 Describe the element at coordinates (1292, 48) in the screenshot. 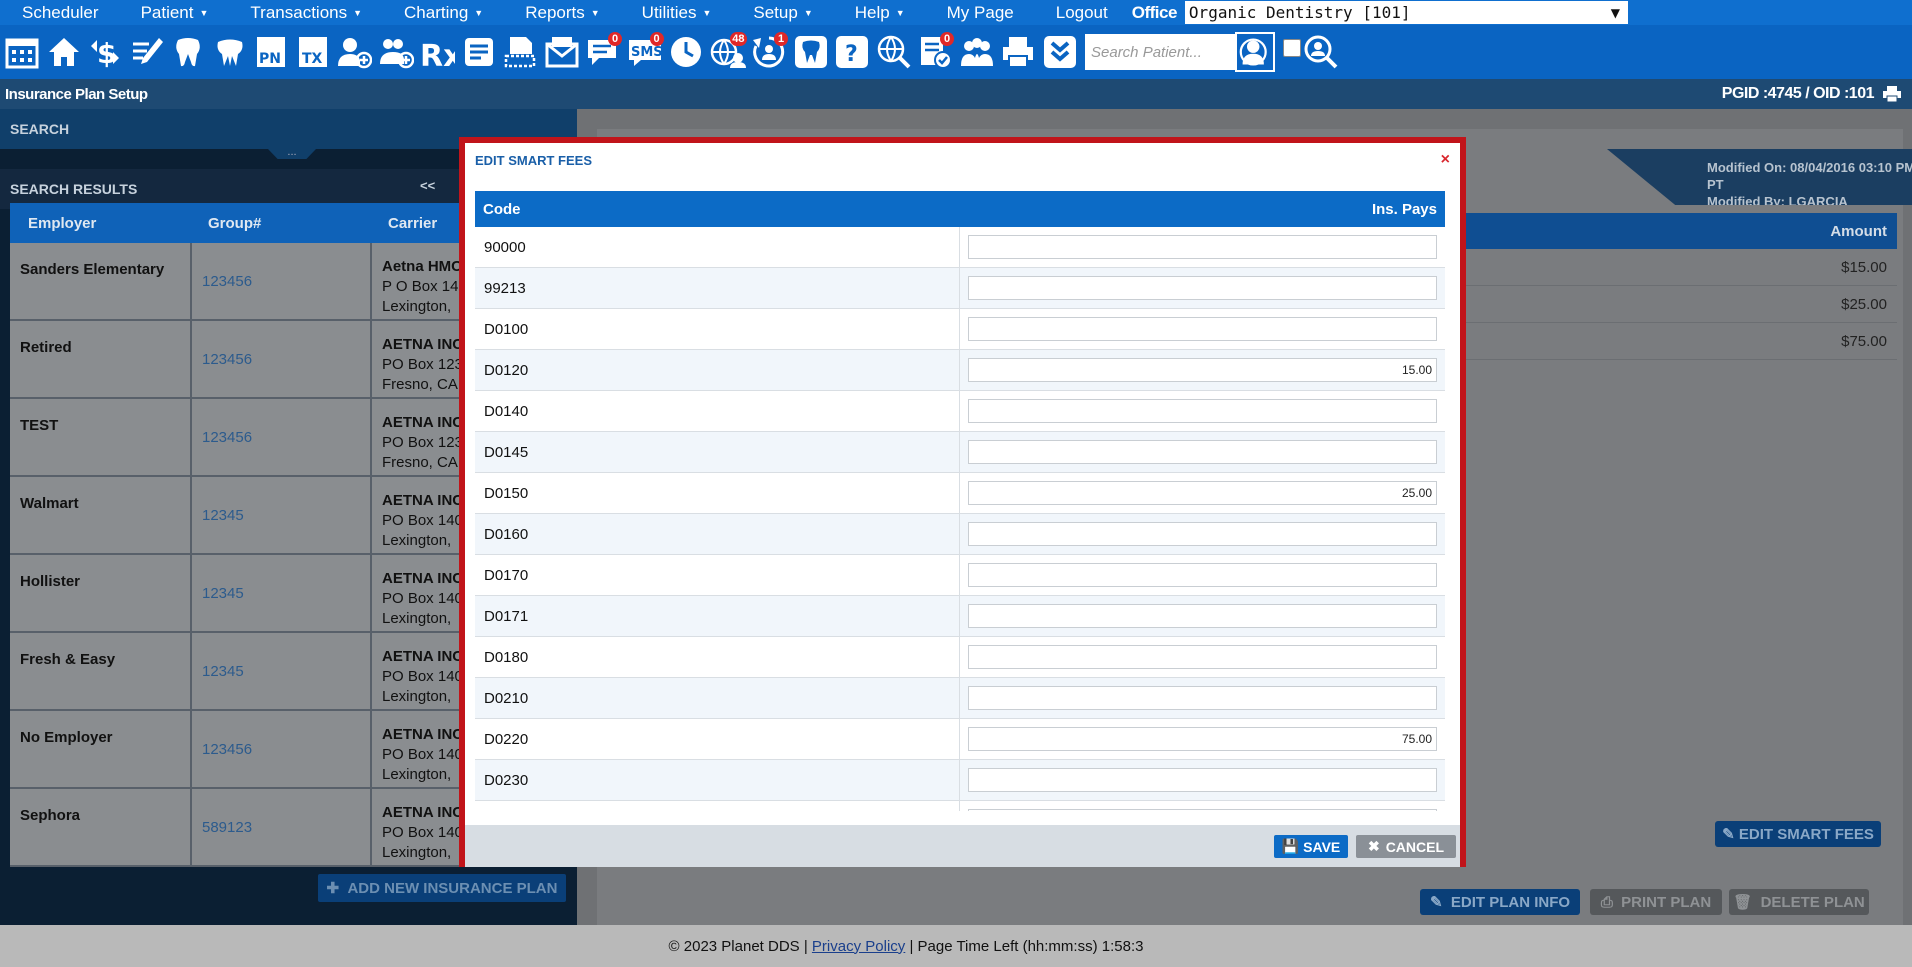

I see `search-option-checkbox` at that location.